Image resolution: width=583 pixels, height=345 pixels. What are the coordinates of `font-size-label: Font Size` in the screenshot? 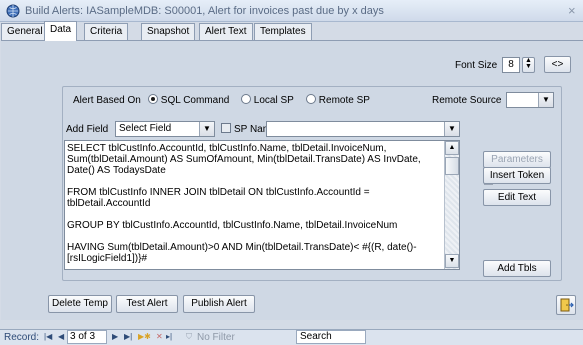 It's located at (476, 65).